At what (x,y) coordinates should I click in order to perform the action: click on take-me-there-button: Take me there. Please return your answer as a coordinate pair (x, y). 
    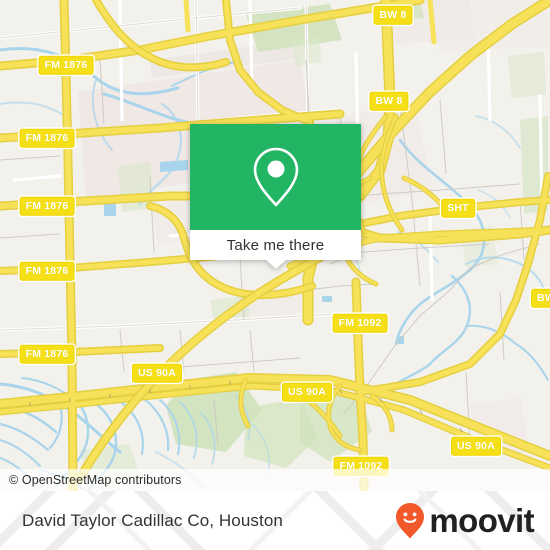
    Looking at the image, I should click on (275, 249).